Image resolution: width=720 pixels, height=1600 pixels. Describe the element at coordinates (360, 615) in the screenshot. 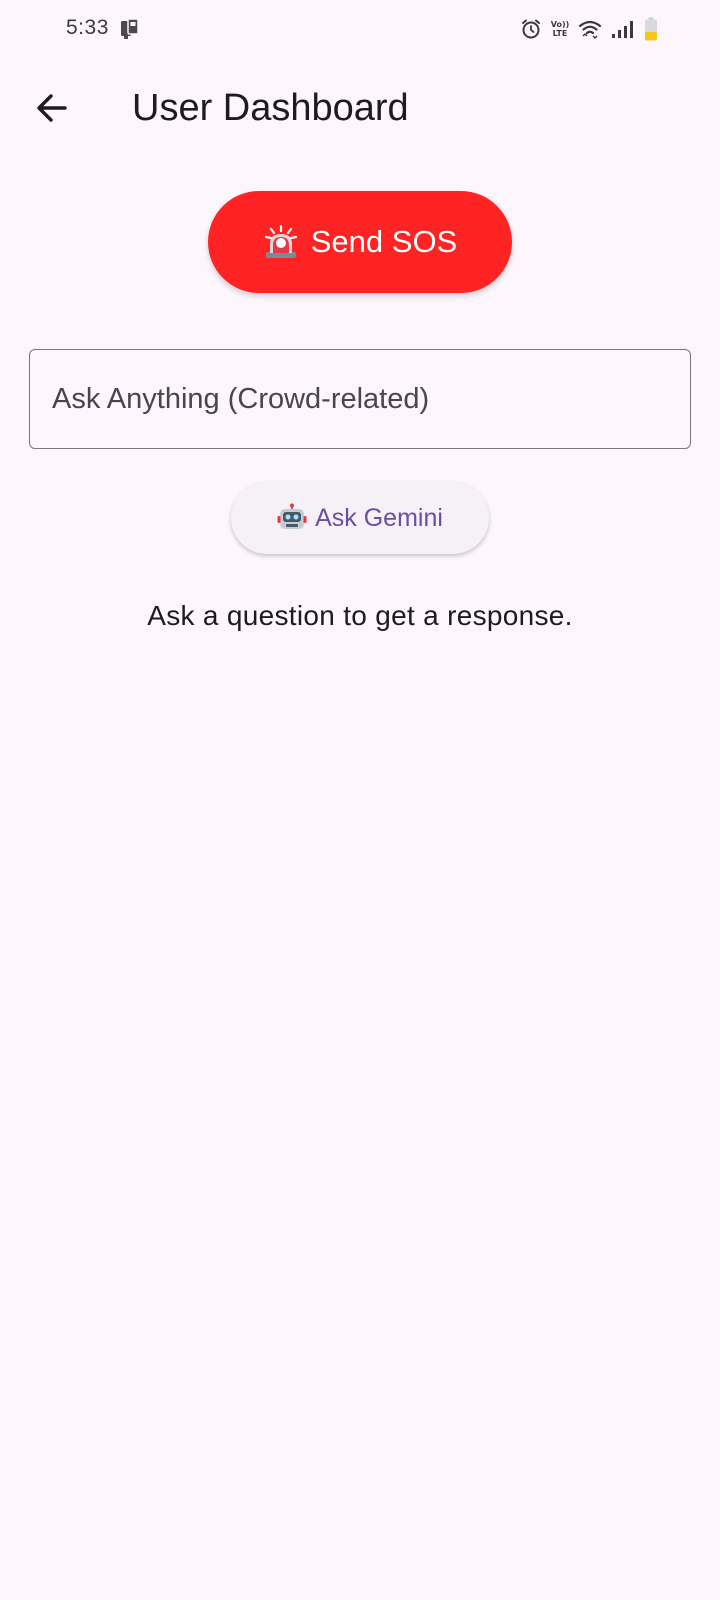

I see `response-text: Ask a question to get a response.` at that location.